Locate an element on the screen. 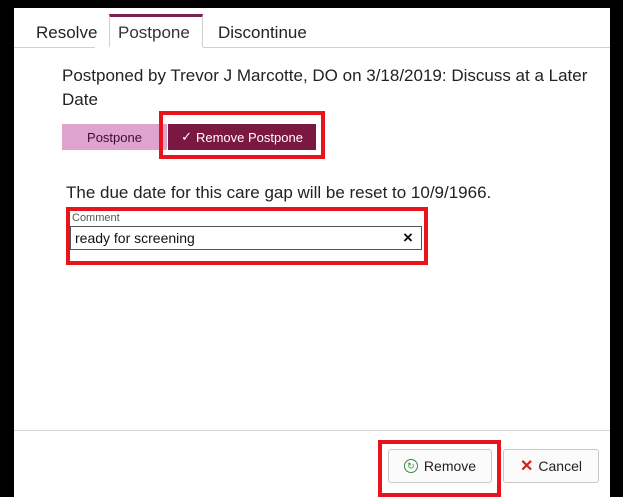  comment-field is located at coordinates (246, 238).